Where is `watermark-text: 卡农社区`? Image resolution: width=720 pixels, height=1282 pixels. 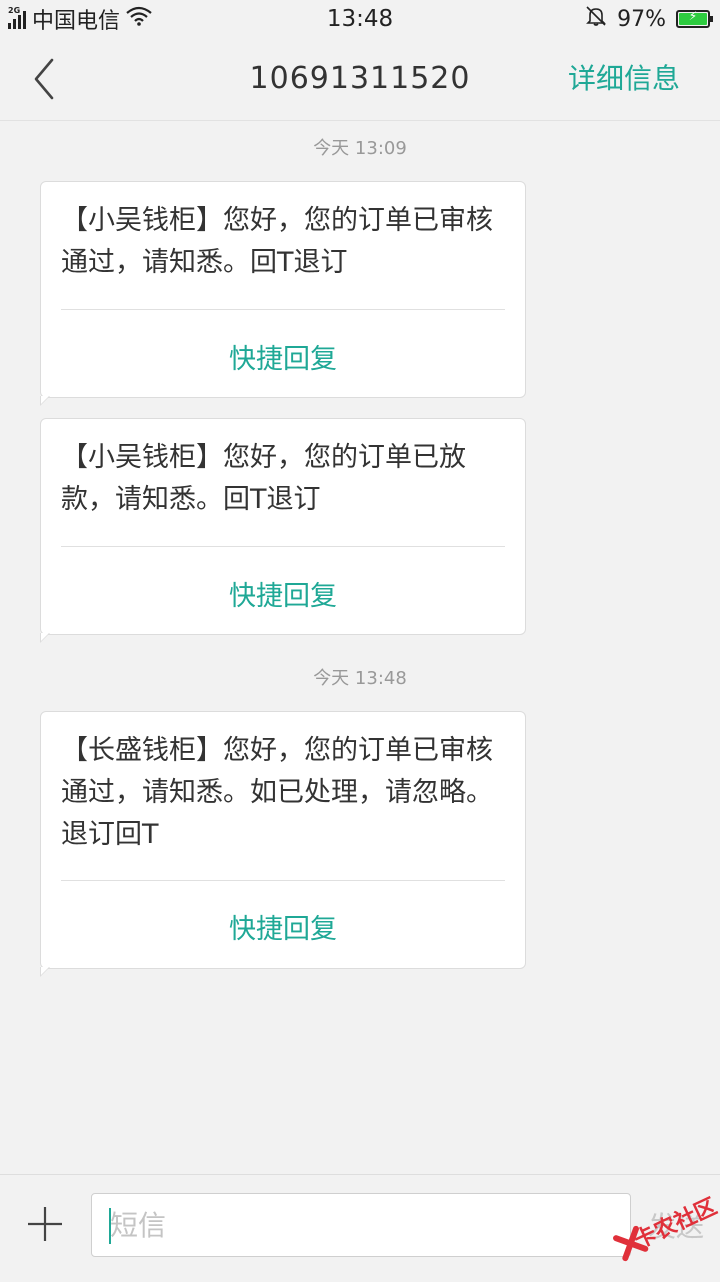 watermark-text: 卡农社区 is located at coordinates (675, 1224).